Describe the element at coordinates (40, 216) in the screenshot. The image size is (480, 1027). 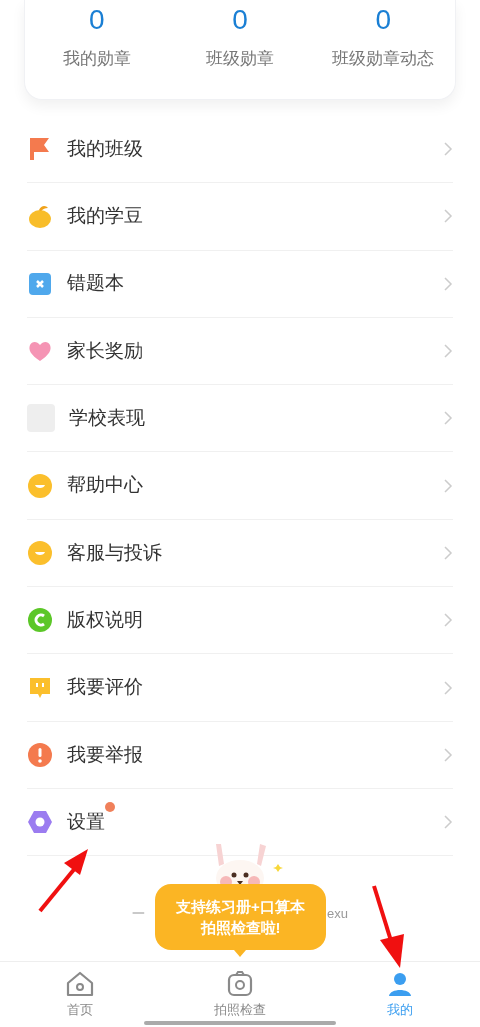
I see `bean-icon` at that location.